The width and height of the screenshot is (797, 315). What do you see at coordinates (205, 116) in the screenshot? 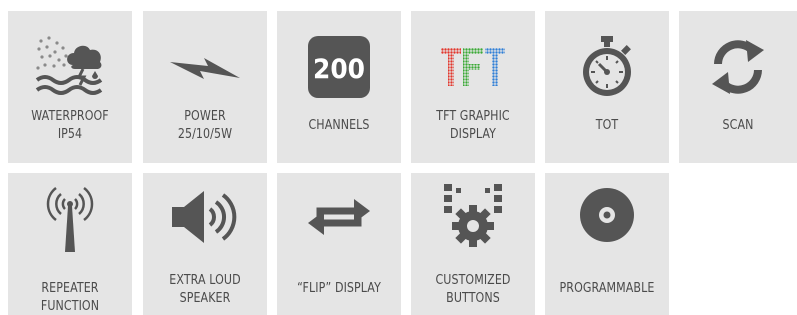
I see `label-line: POWER` at bounding box center [205, 116].